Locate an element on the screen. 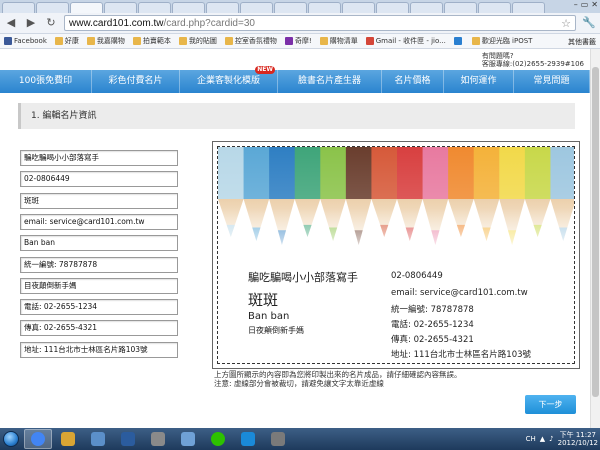  nav-item: 名片價格 is located at coordinates (413, 81).